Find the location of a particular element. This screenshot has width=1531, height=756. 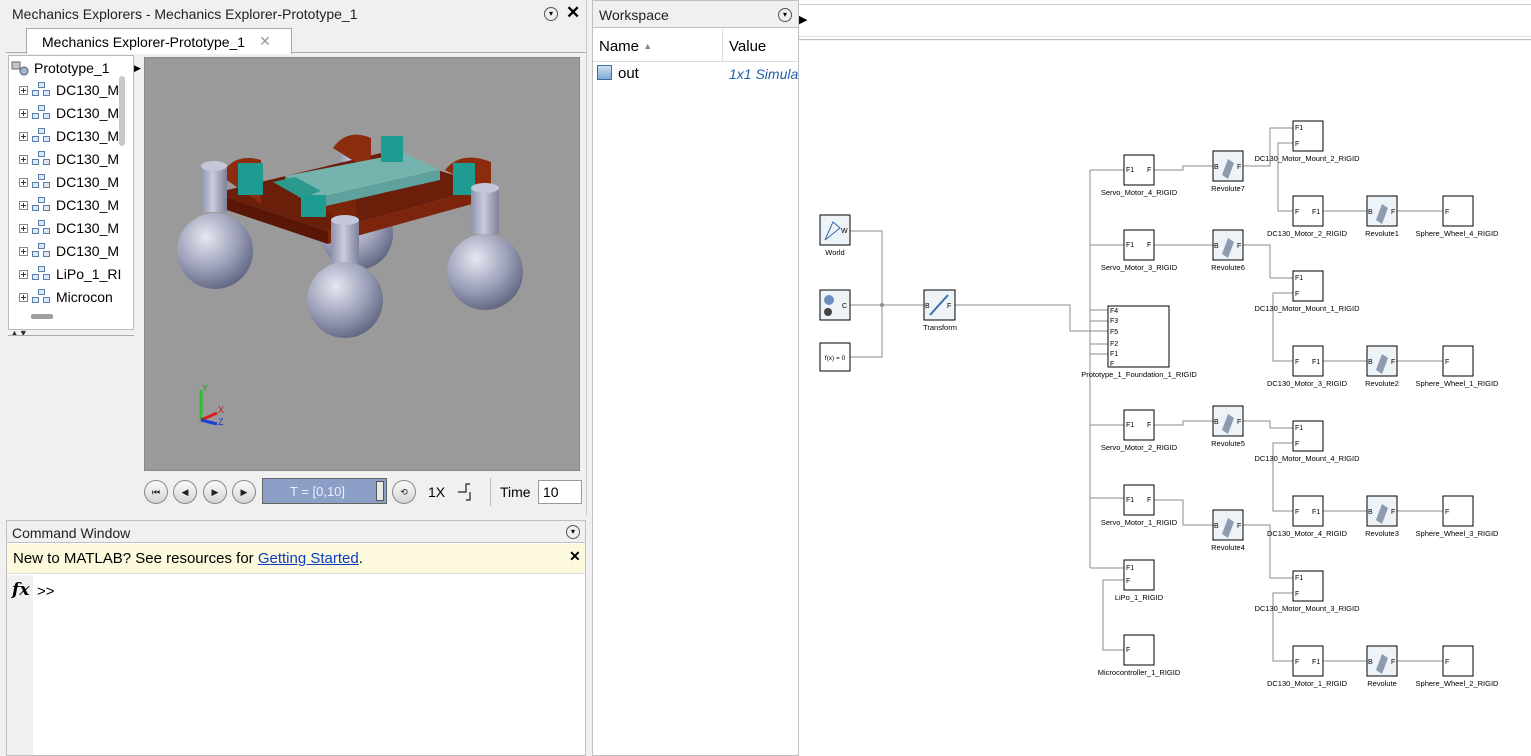

column-name-label: Name is located at coordinates (619, 46).